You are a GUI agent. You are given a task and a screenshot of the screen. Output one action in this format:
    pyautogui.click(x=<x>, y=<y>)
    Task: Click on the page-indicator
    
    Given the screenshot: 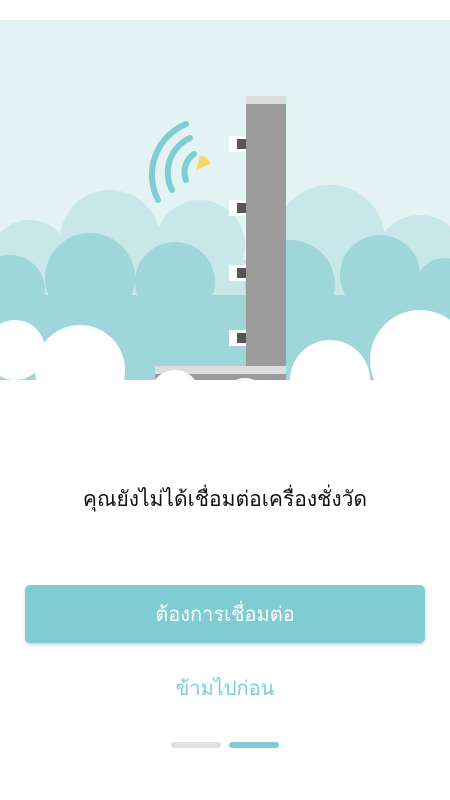 What is the action you would take?
    pyautogui.click(x=225, y=746)
    